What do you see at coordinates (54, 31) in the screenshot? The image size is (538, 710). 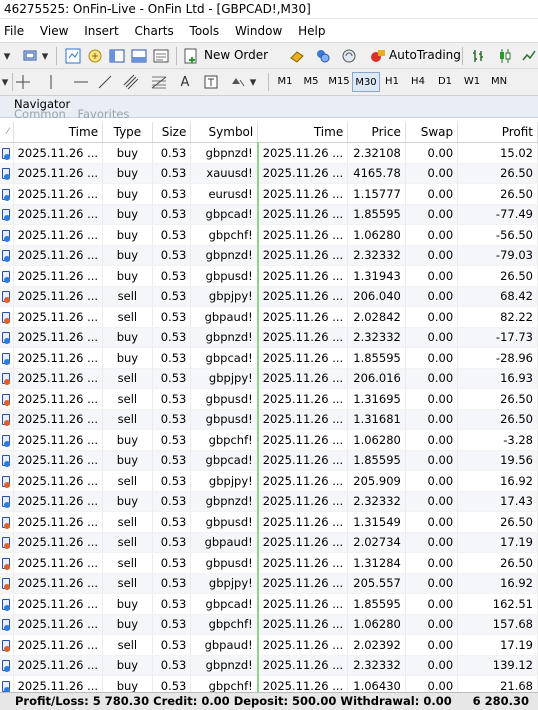 I see `menu-view: View` at bounding box center [54, 31].